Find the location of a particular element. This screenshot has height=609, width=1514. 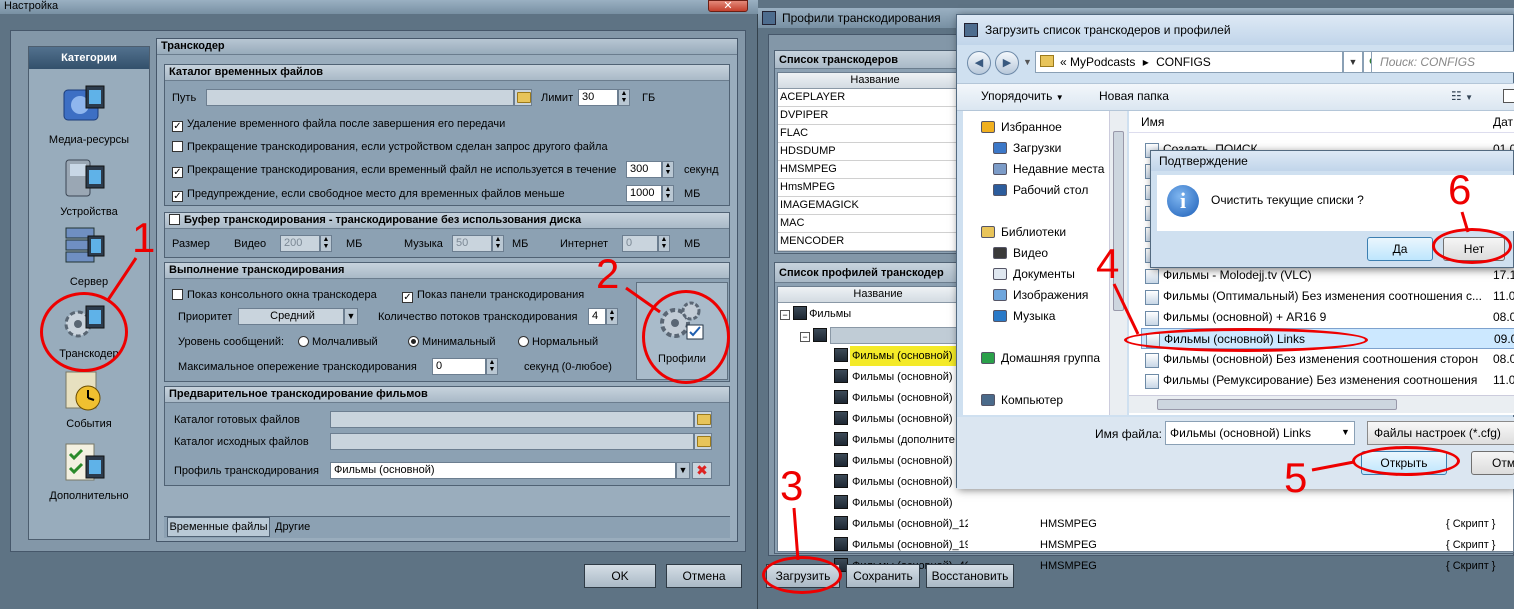

annotation-number-1: 1 is located at coordinates (144, 237).